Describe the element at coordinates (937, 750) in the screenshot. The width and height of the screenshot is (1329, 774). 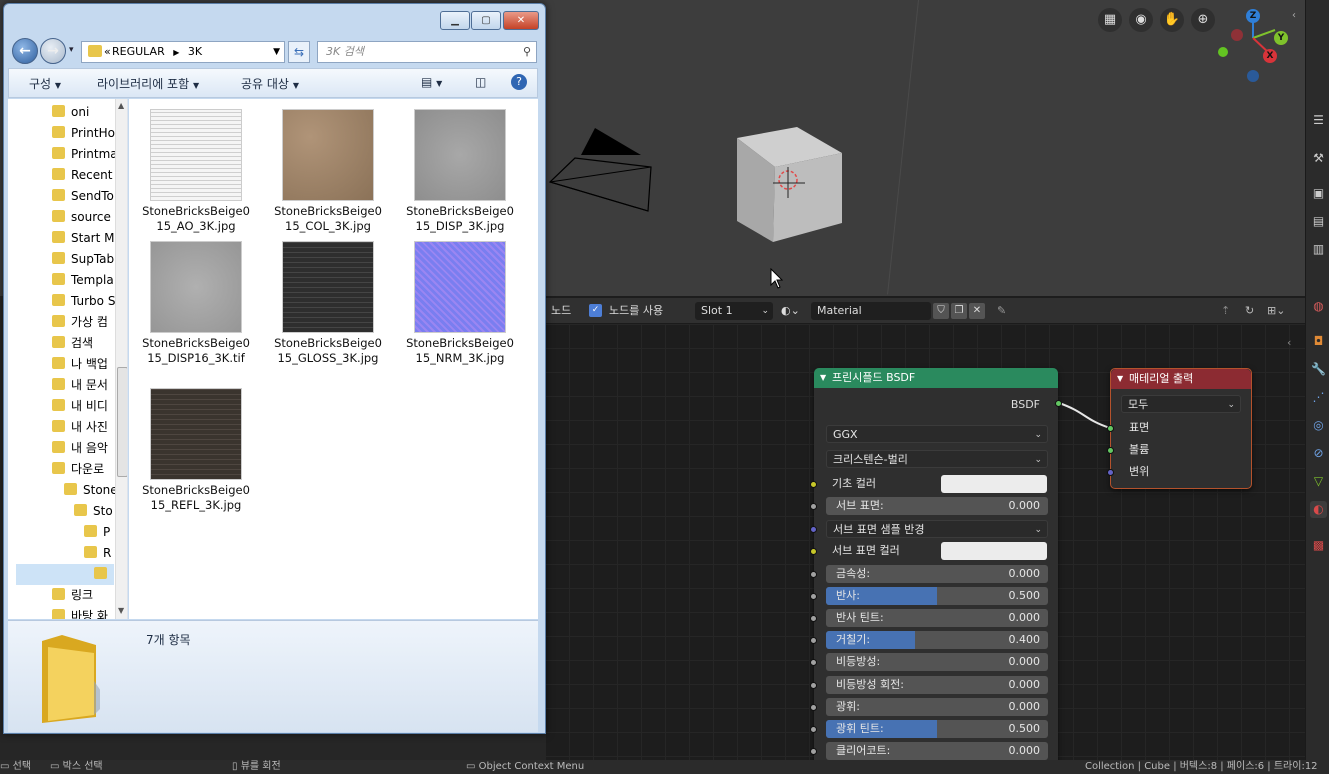
I see `clearcoat-slider: 클리어코트: 0.000` at that location.